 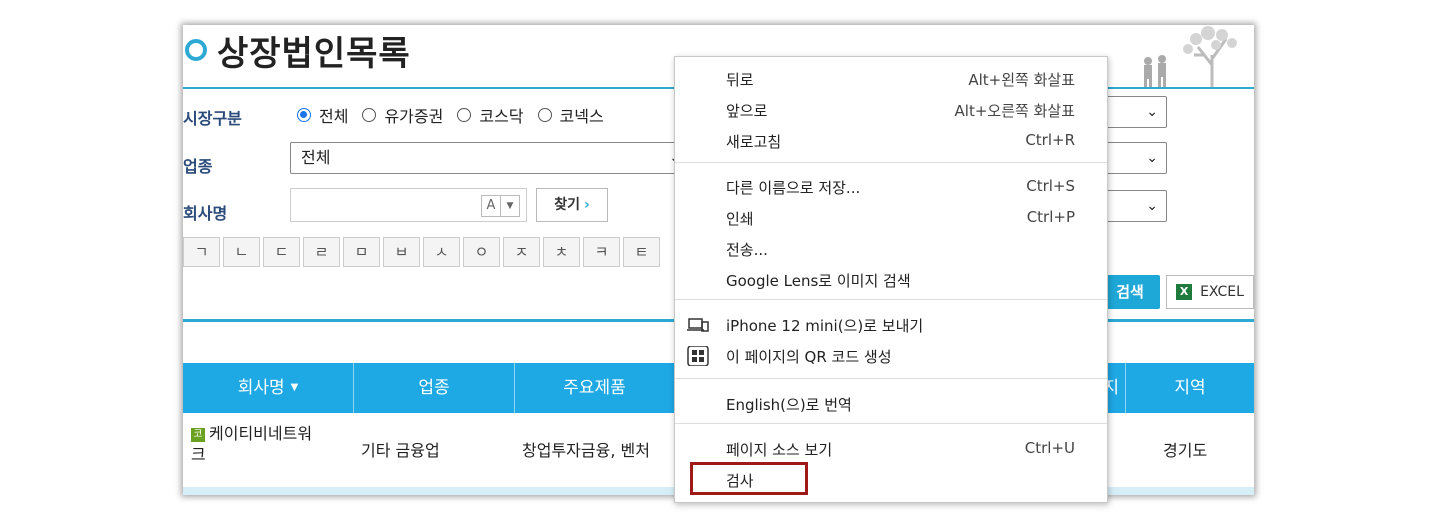 What do you see at coordinates (740, 219) in the screenshot?
I see `menu-label: 인쇄` at bounding box center [740, 219].